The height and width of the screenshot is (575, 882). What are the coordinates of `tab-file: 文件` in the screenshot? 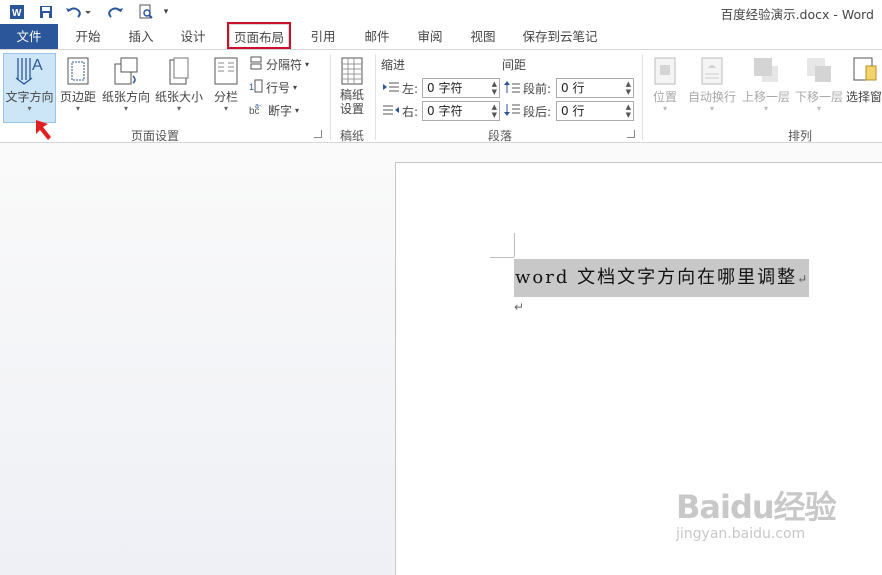 It's located at (29, 36).